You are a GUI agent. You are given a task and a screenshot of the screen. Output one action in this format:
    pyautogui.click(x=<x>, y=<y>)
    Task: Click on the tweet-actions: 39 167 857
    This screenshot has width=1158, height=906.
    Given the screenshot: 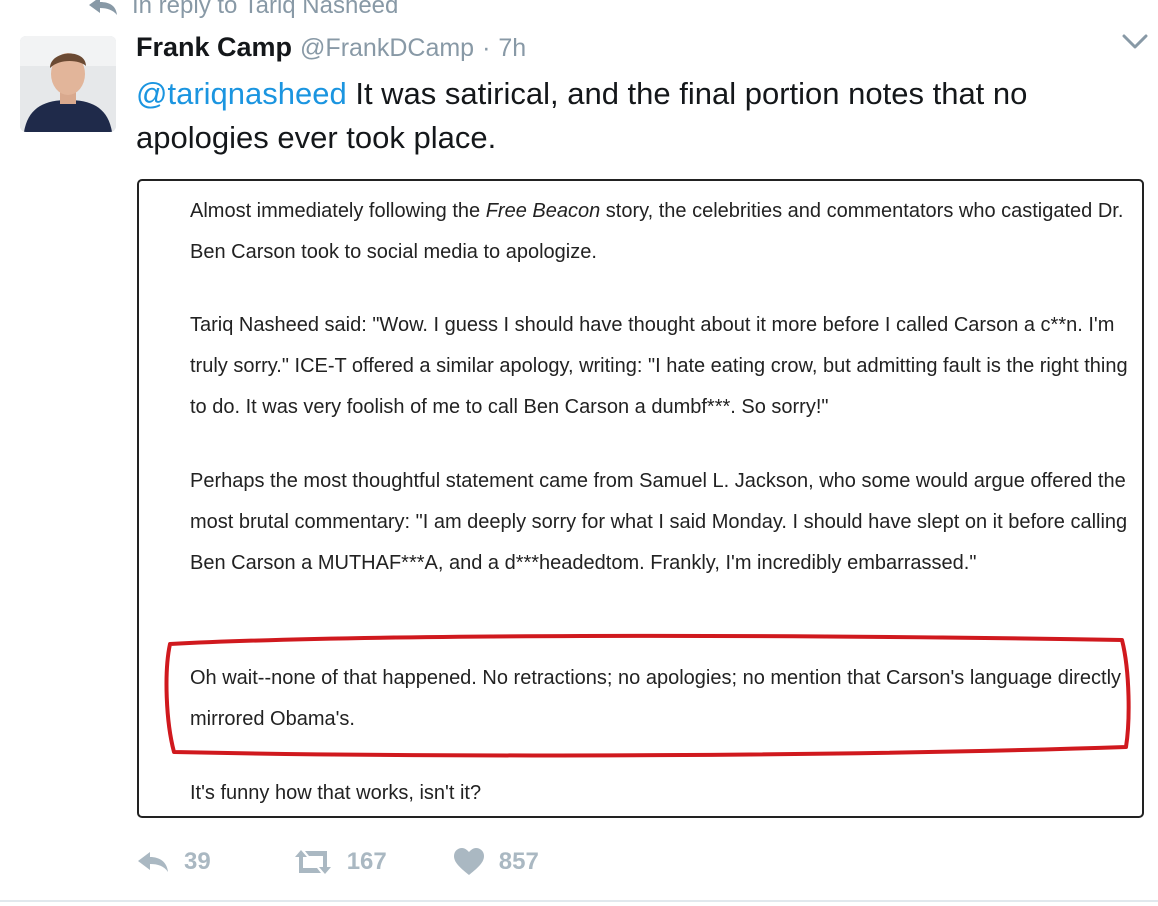 What is the action you would take?
    pyautogui.click(x=337, y=862)
    